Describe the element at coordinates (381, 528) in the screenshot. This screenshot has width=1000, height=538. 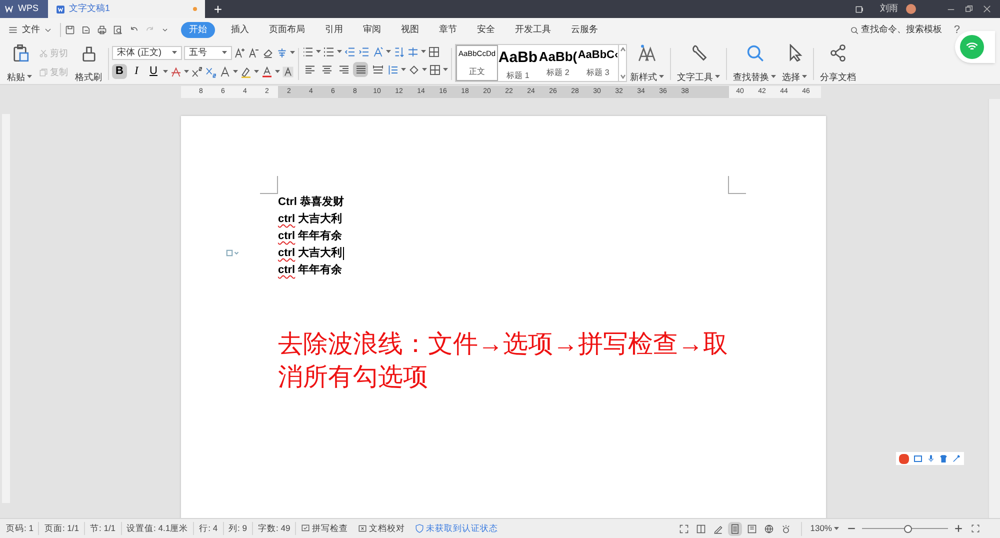
I see `proofread-button: 文档校对` at that location.